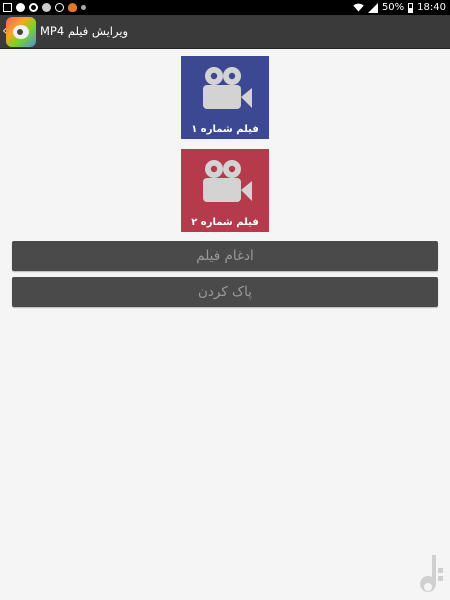 The height and width of the screenshot is (600, 450). I want to click on notification-icons, so click(44, 7).